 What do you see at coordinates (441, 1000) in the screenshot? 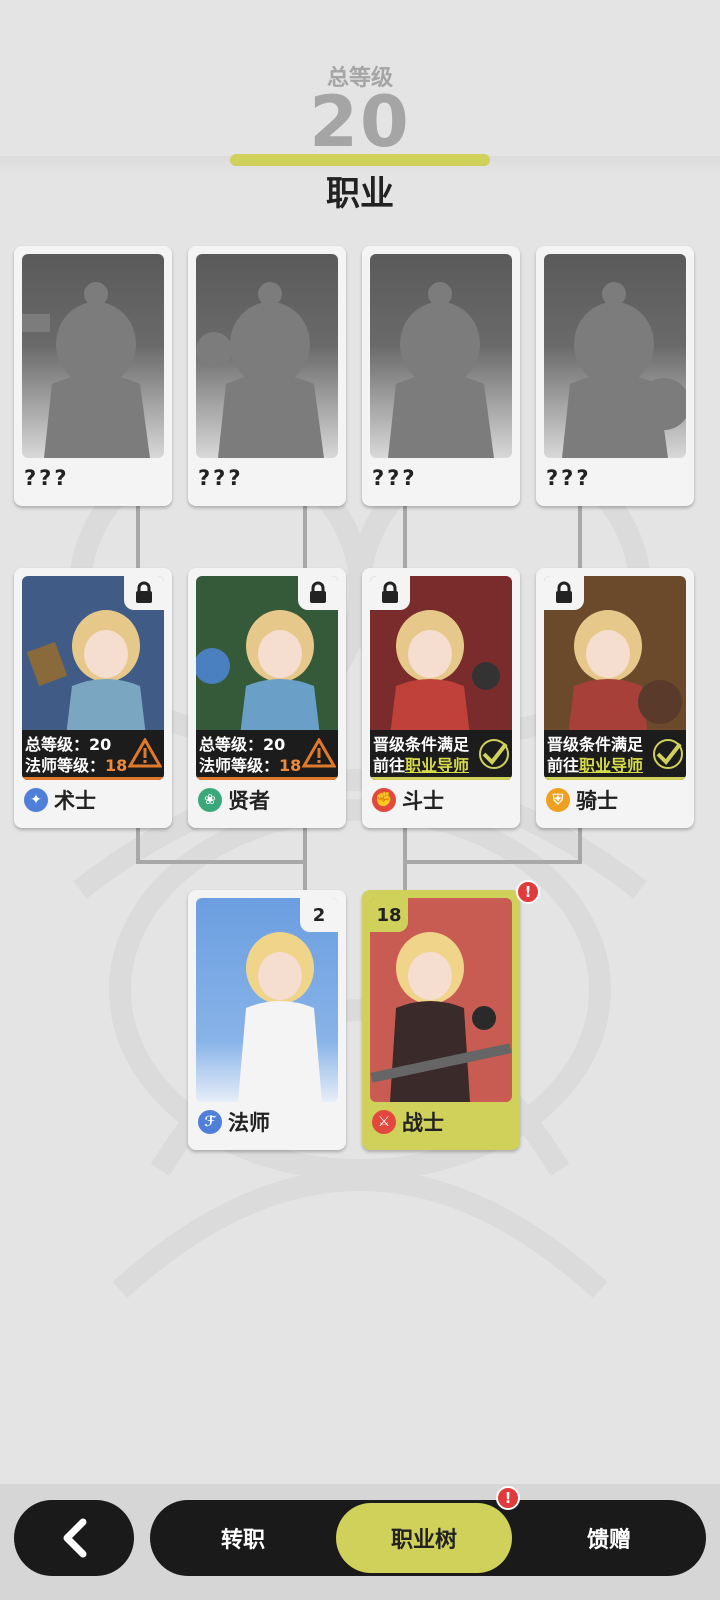
I see `warrior-portrait: 18` at bounding box center [441, 1000].